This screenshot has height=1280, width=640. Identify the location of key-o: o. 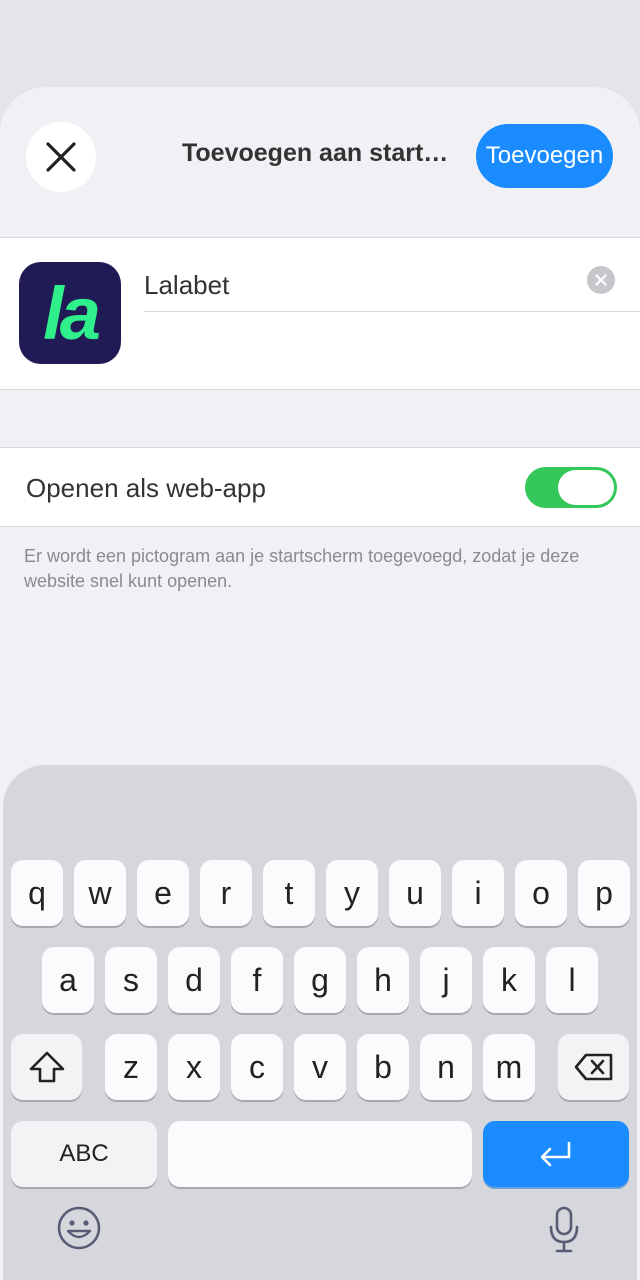
(541, 893).